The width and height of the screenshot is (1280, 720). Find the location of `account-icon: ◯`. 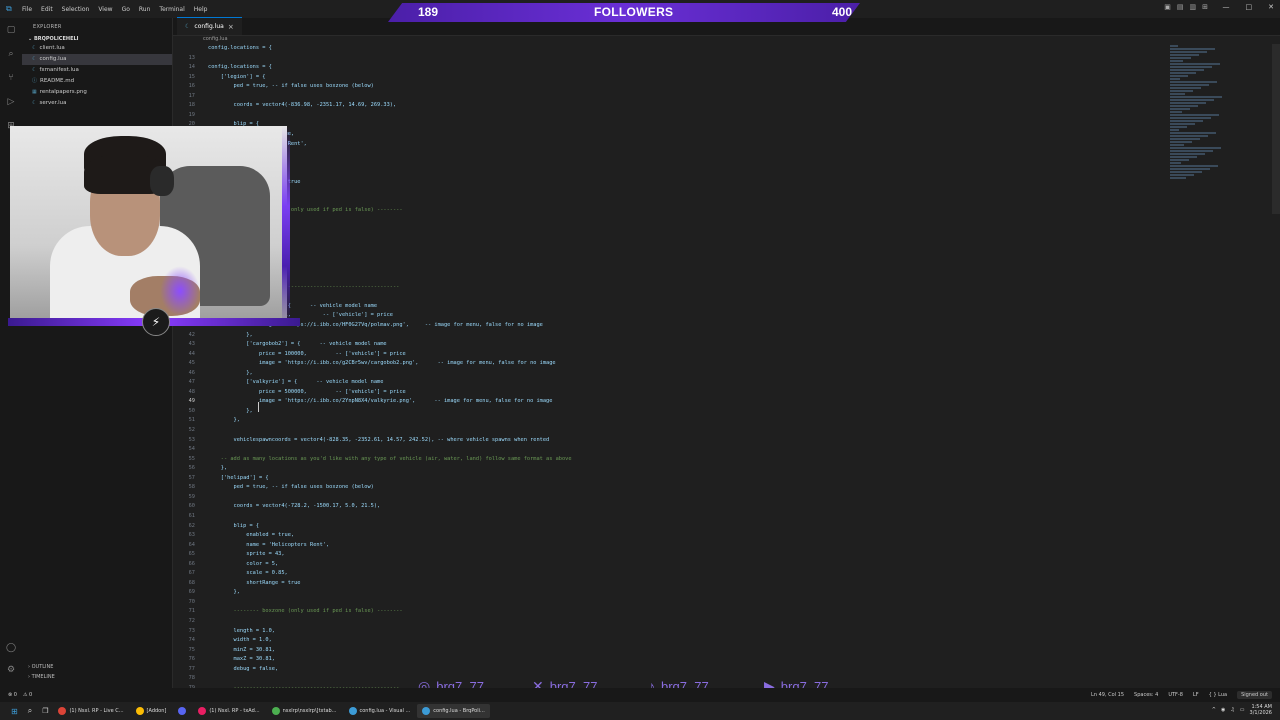

account-icon: ◯ is located at coordinates (11, 648).